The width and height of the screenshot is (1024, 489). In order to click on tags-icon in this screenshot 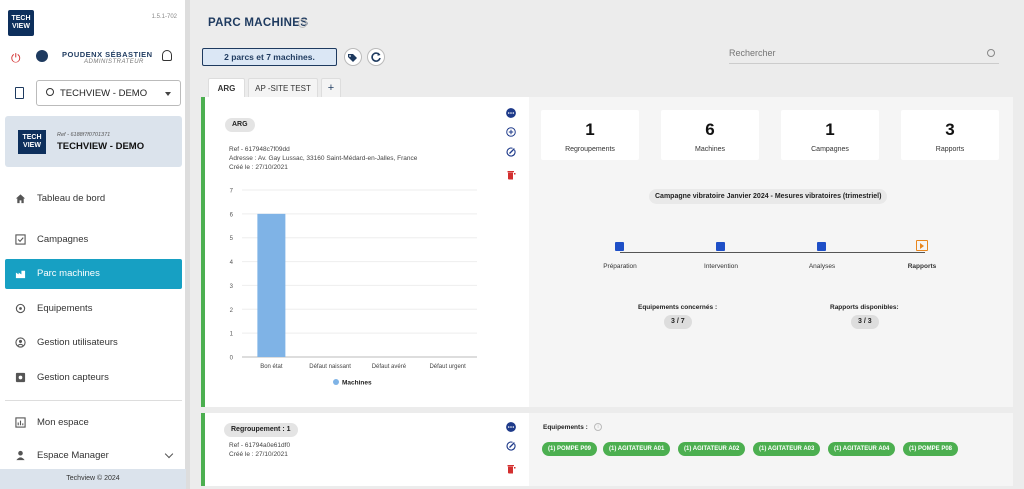, I will do `click(352, 58)`.